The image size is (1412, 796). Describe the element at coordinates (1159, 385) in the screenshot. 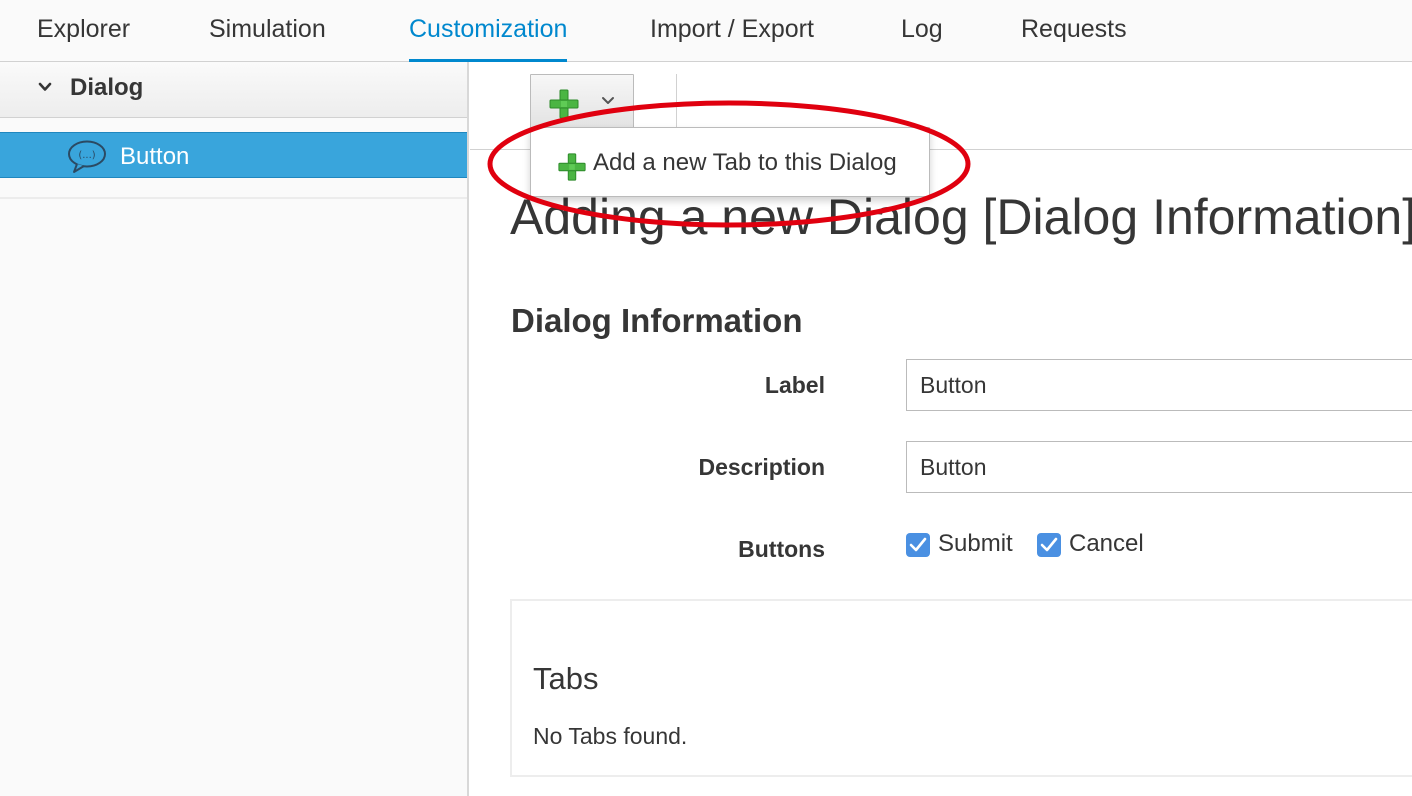

I see `label-input` at that location.